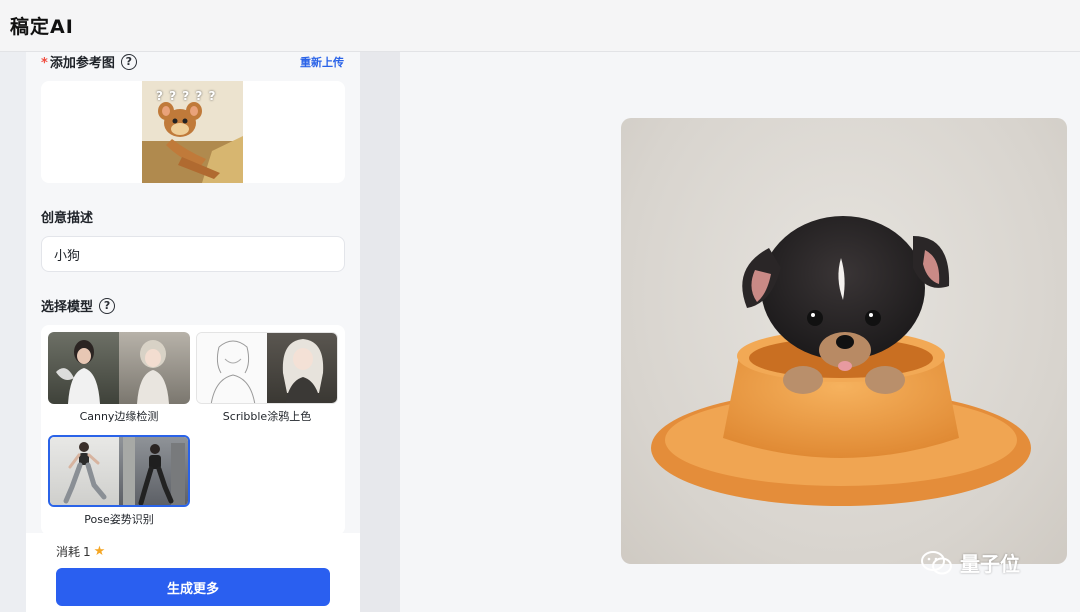 The height and width of the screenshot is (612, 1080). Describe the element at coordinates (380, 332) in the screenshot. I see `panel-divider` at that location.